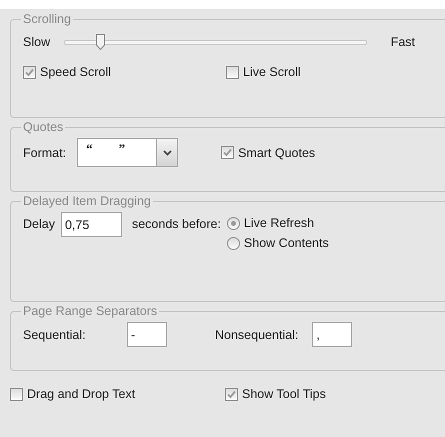 The height and width of the screenshot is (437, 445). Describe the element at coordinates (127, 152) in the screenshot. I see `format-dropdown: “ ”` at that location.